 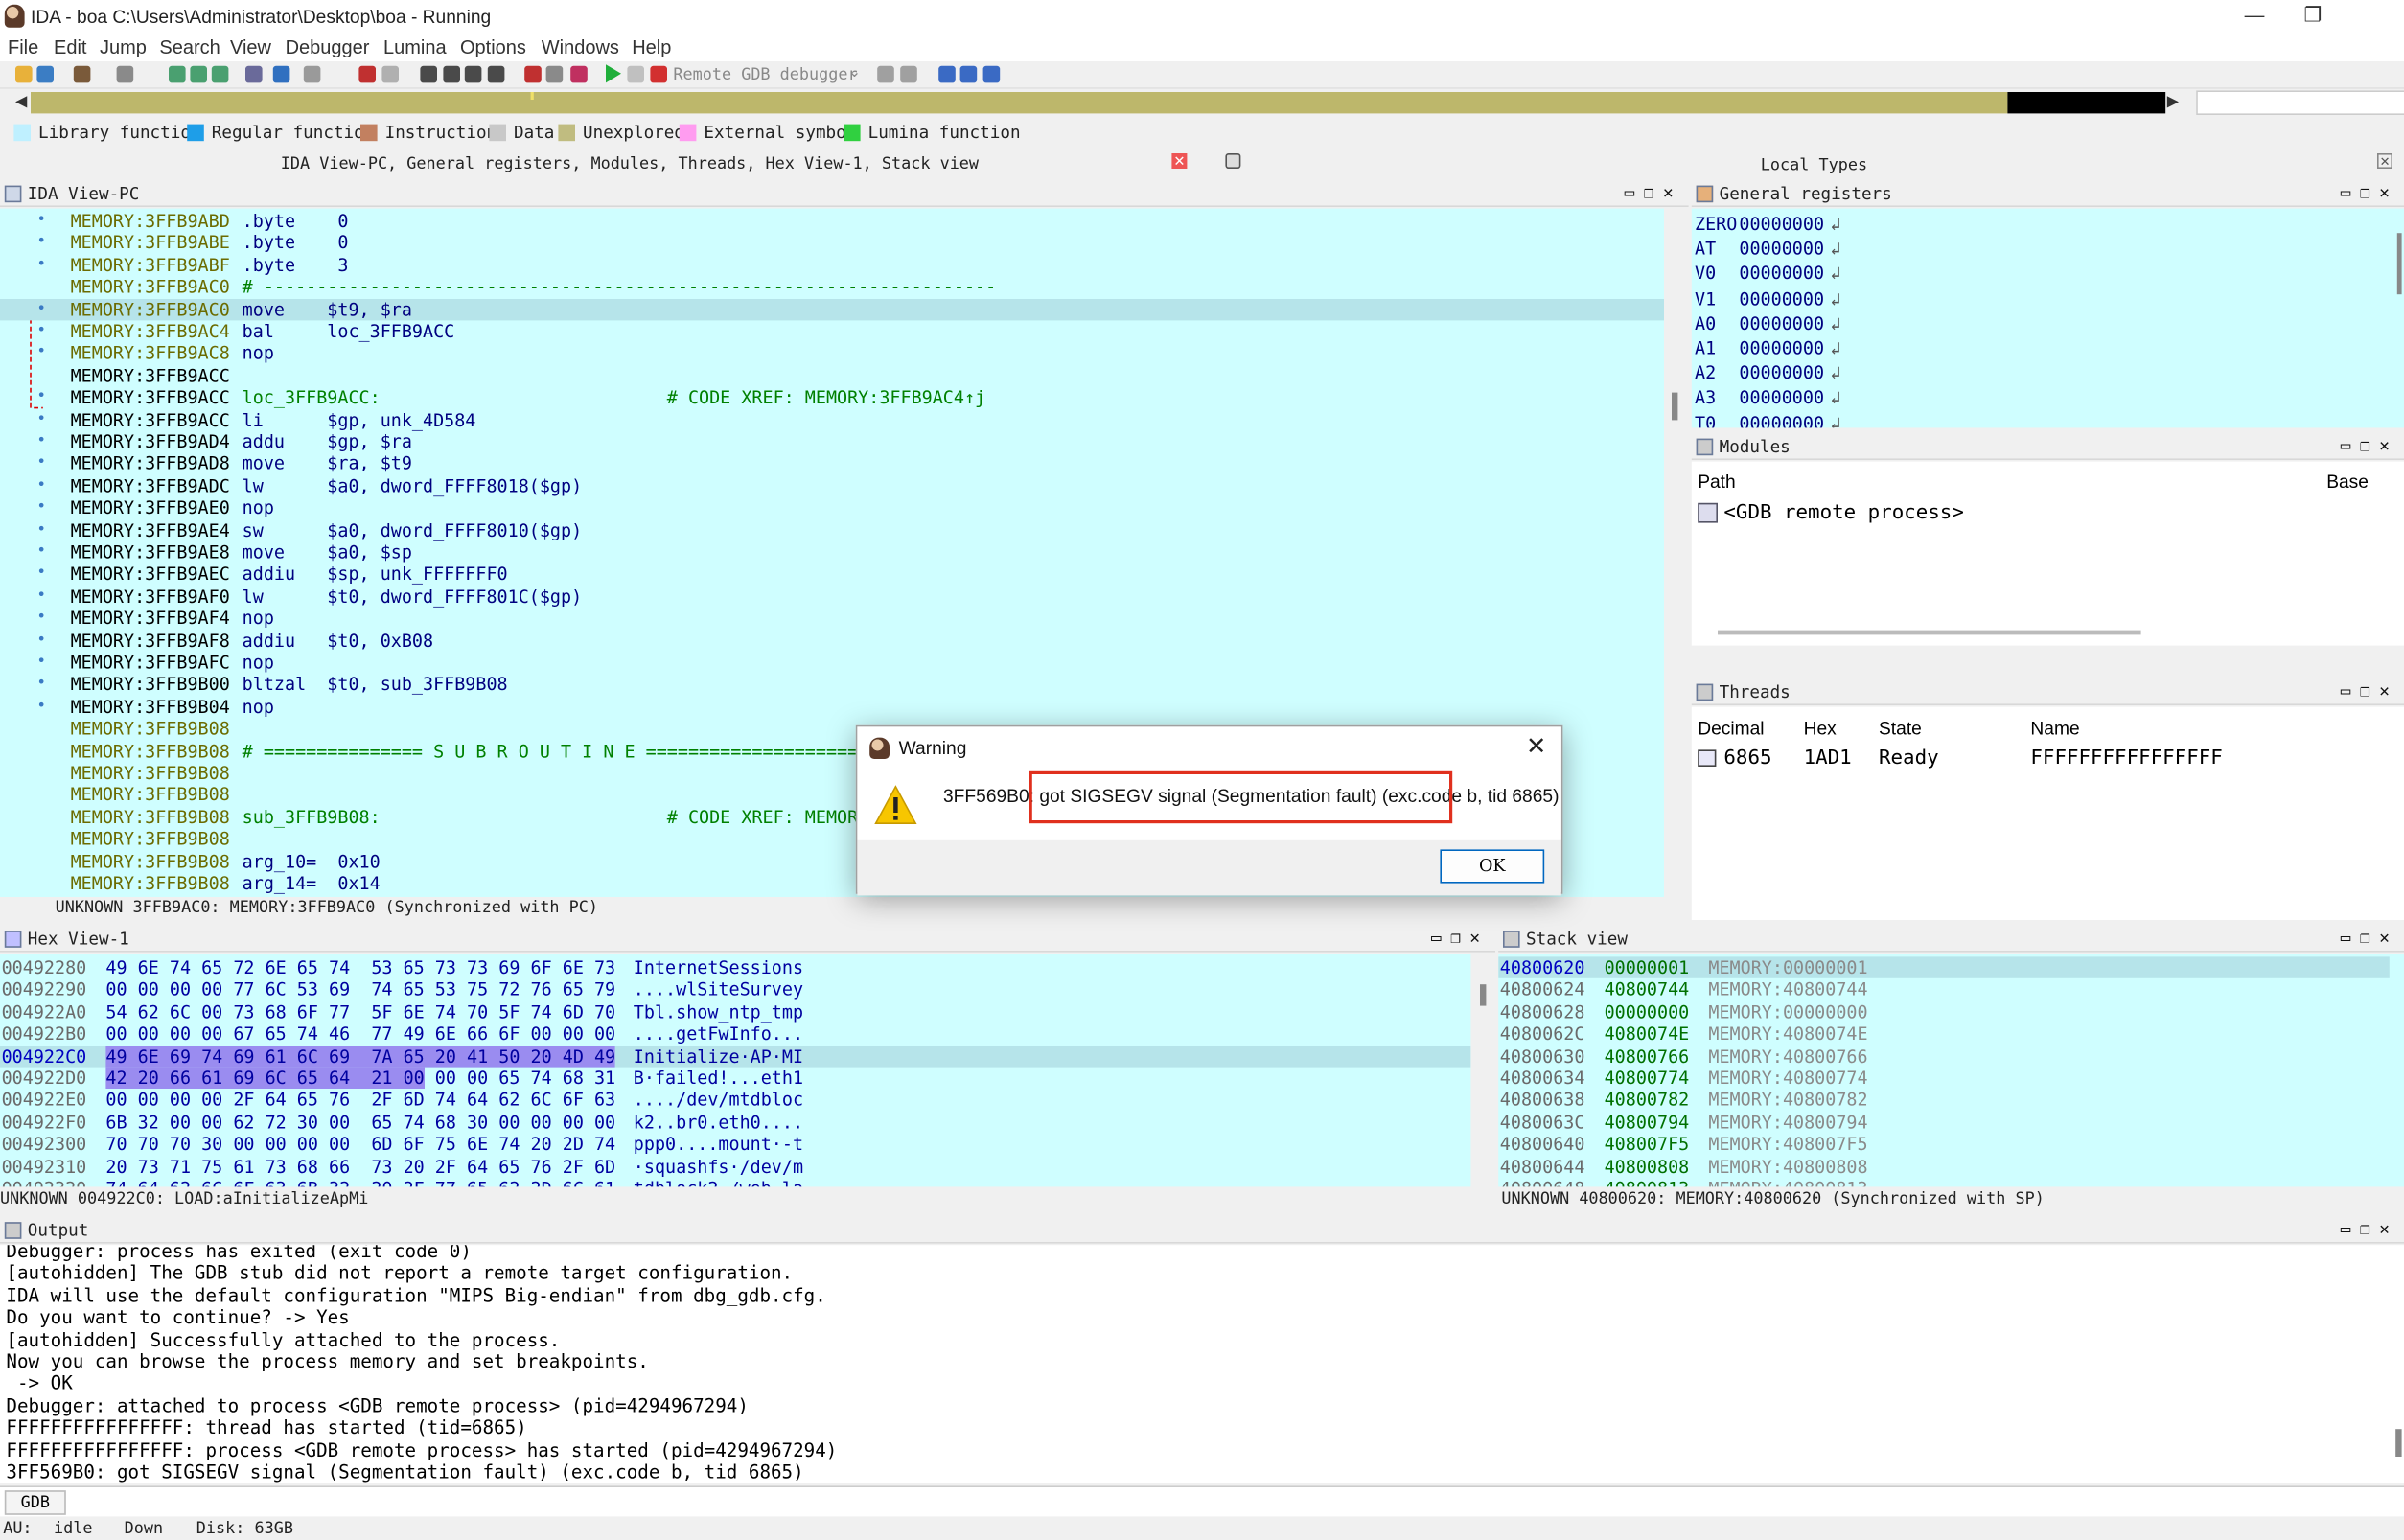 I want to click on maximize-button: ❐, so click(x=2313, y=15).